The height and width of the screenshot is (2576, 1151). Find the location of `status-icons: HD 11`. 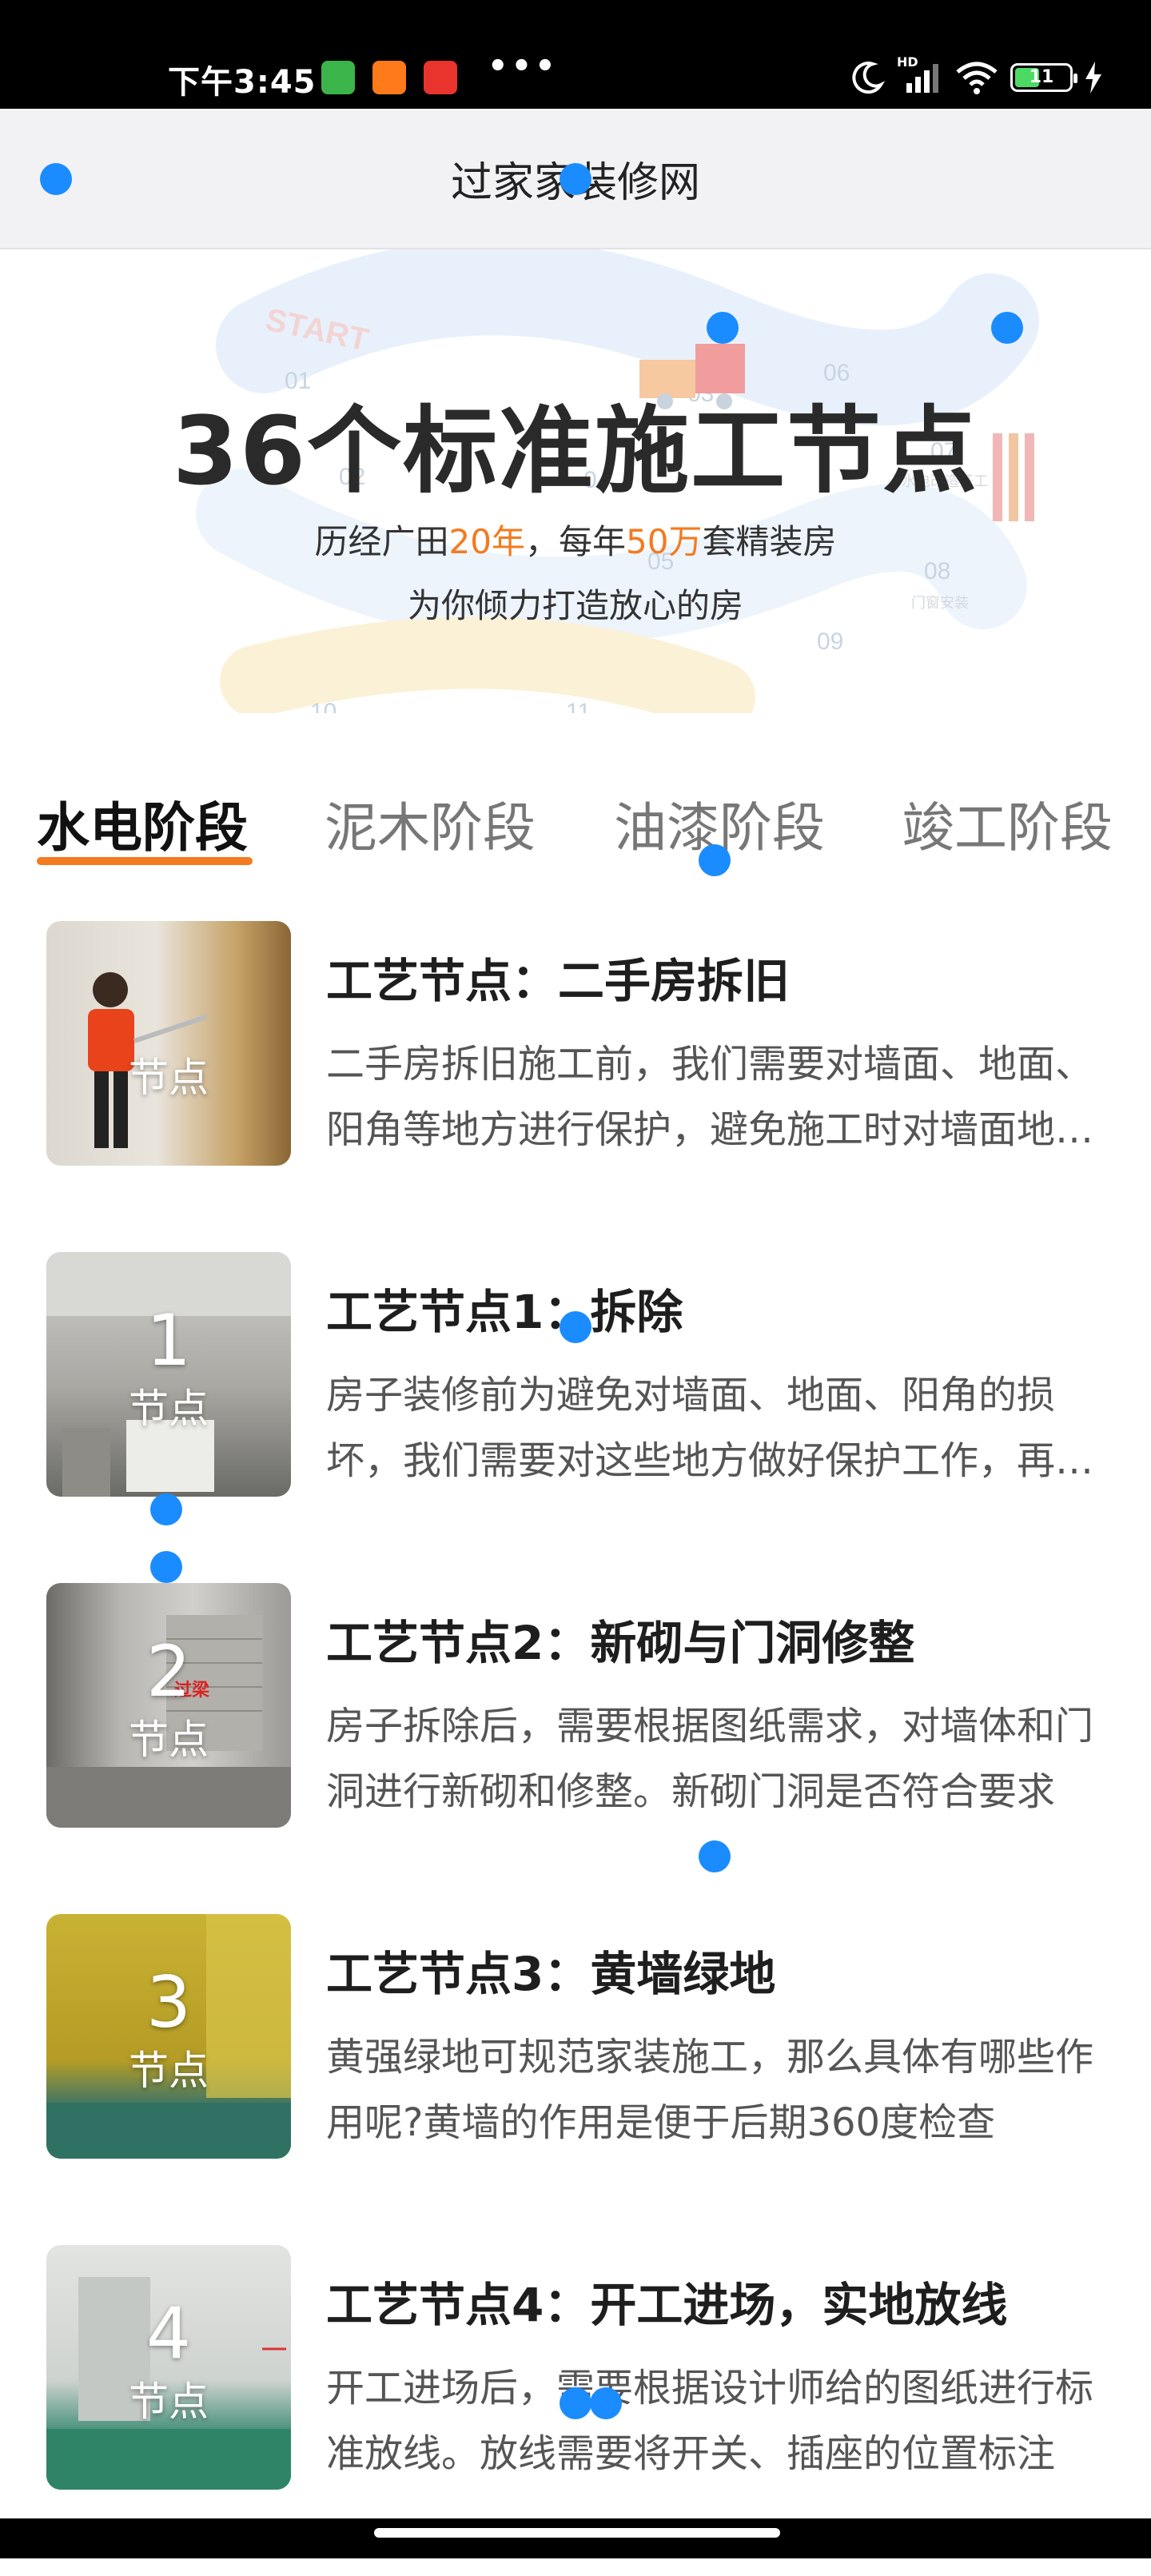

status-icons: HD 11 is located at coordinates (976, 76).